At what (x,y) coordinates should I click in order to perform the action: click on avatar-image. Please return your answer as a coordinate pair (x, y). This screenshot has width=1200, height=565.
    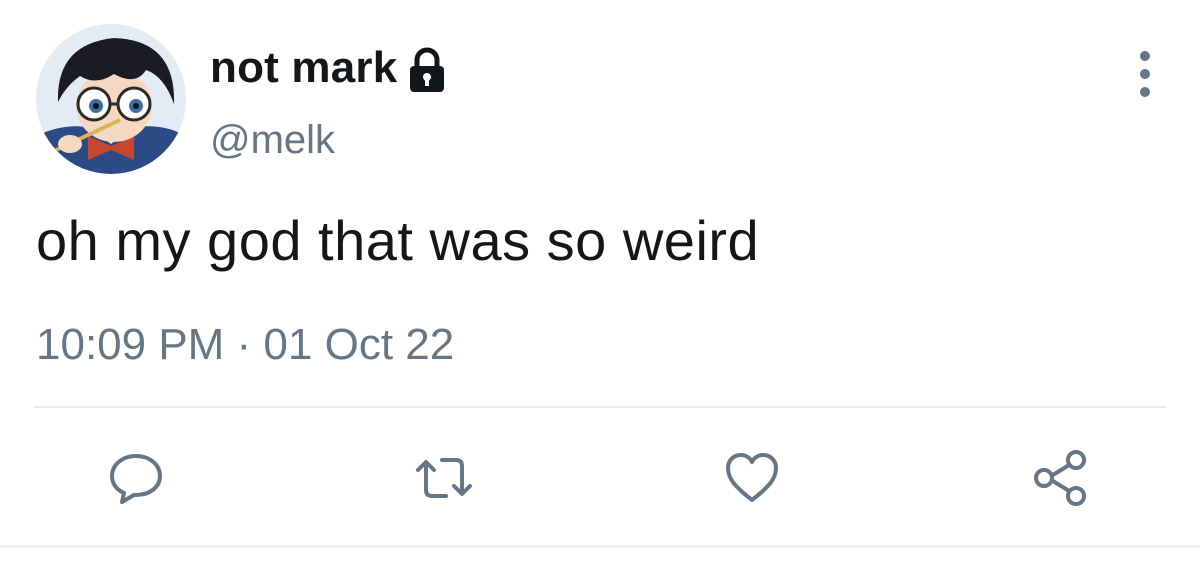
    Looking at the image, I should click on (111, 99).